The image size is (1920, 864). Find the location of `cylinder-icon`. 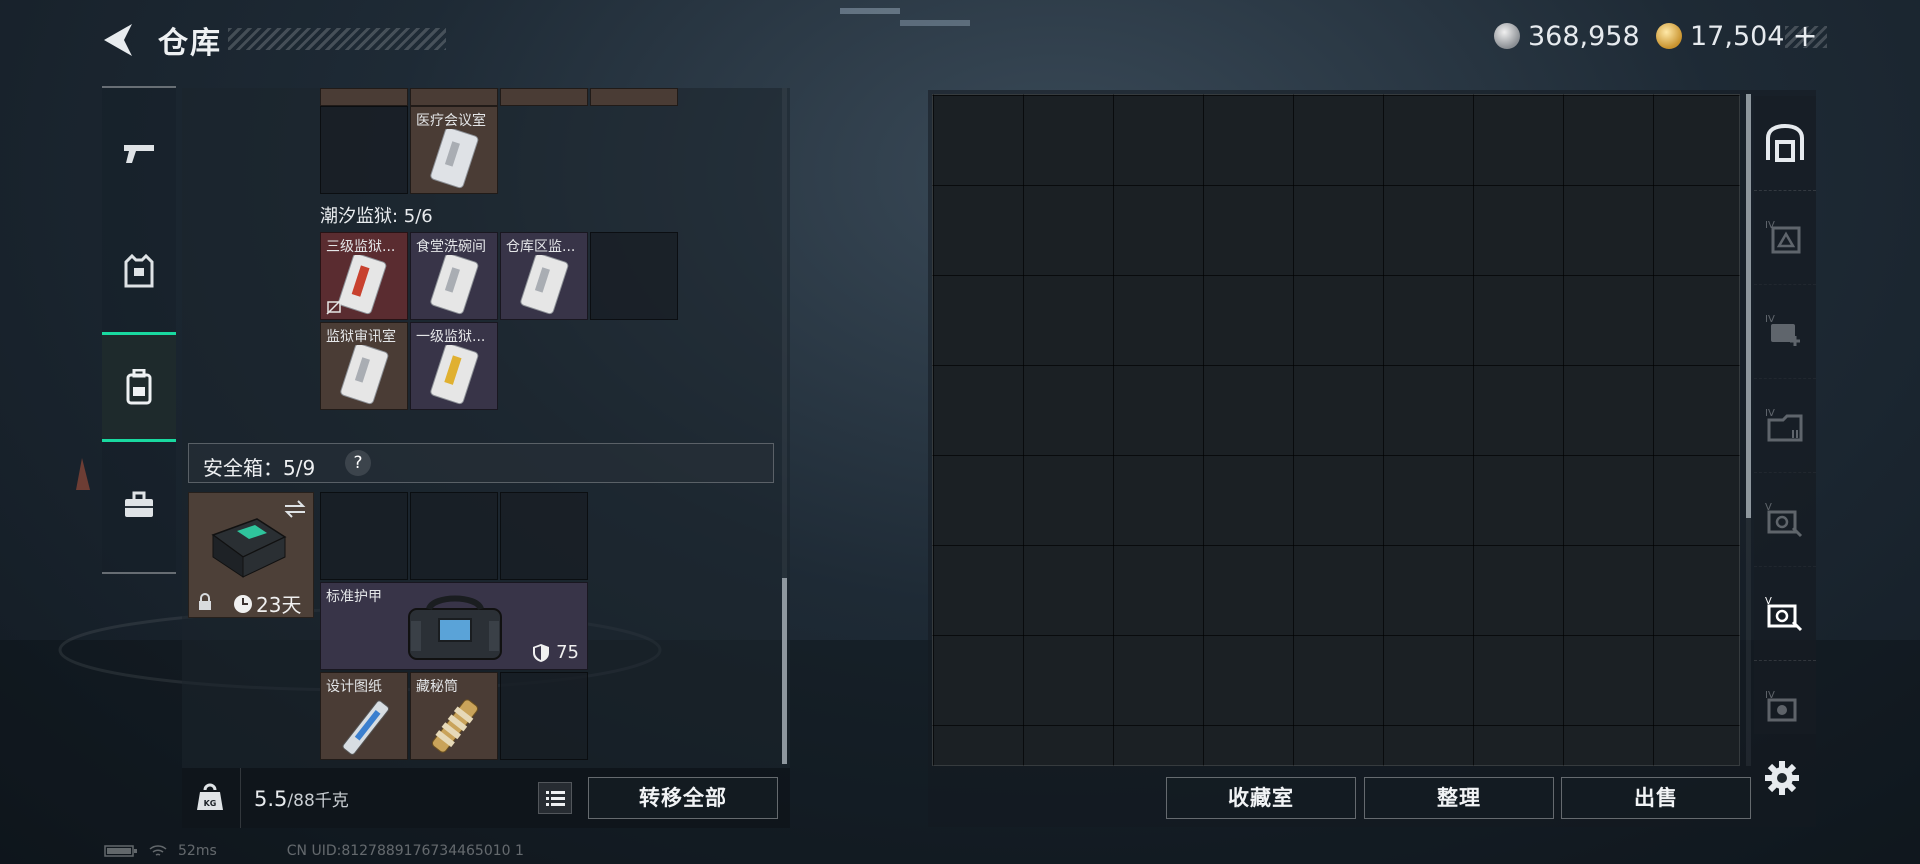

cylinder-icon is located at coordinates (455, 726).